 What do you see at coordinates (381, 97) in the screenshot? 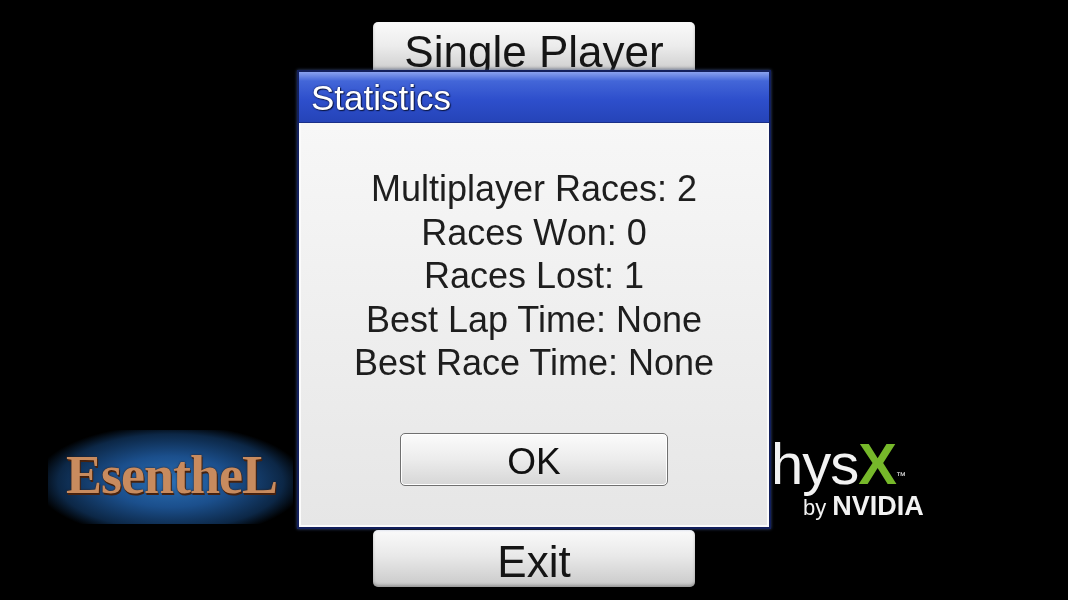
I see `dialog-title: Statistics` at bounding box center [381, 97].